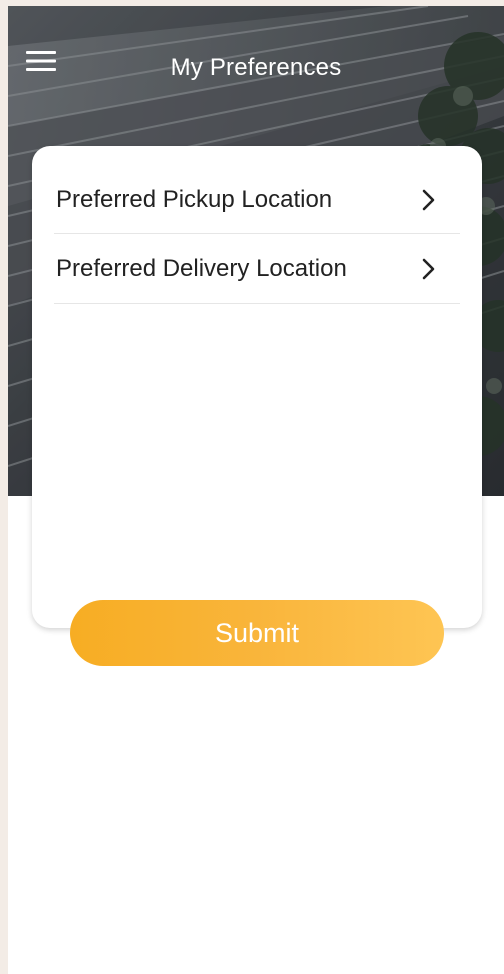 This screenshot has width=504, height=974. What do you see at coordinates (41, 61) in the screenshot?
I see `hamburger-menu-icon` at bounding box center [41, 61].